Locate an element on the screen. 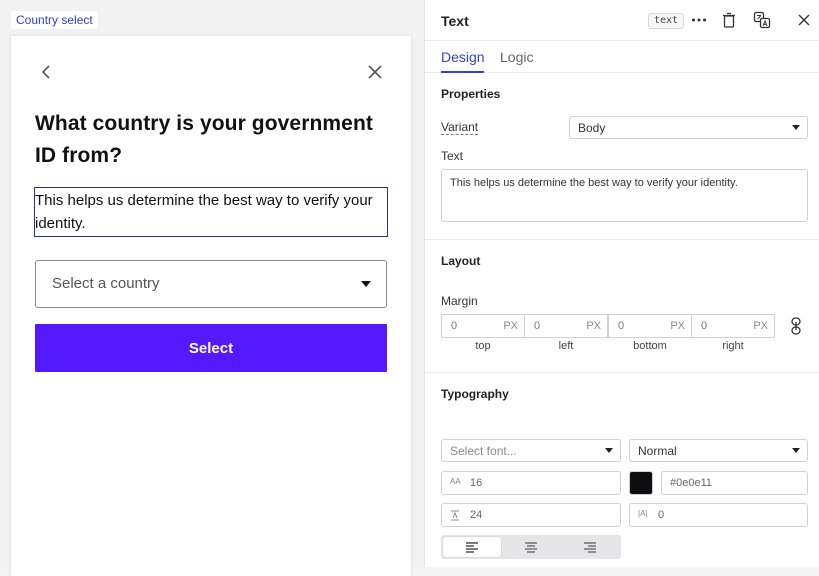  align-left-icon is located at coordinates (472, 547).